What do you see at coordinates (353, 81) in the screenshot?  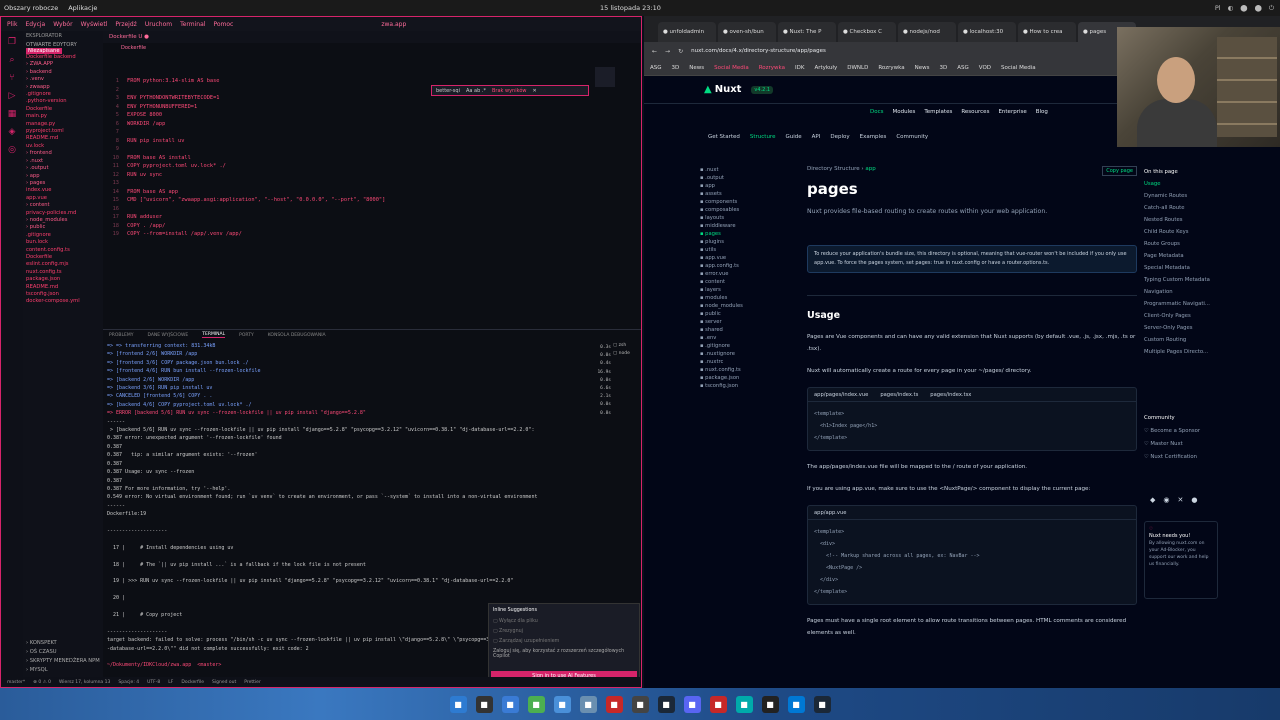 I see `code-line: 1 FROM python:3.14-slim AS base` at bounding box center [353, 81].